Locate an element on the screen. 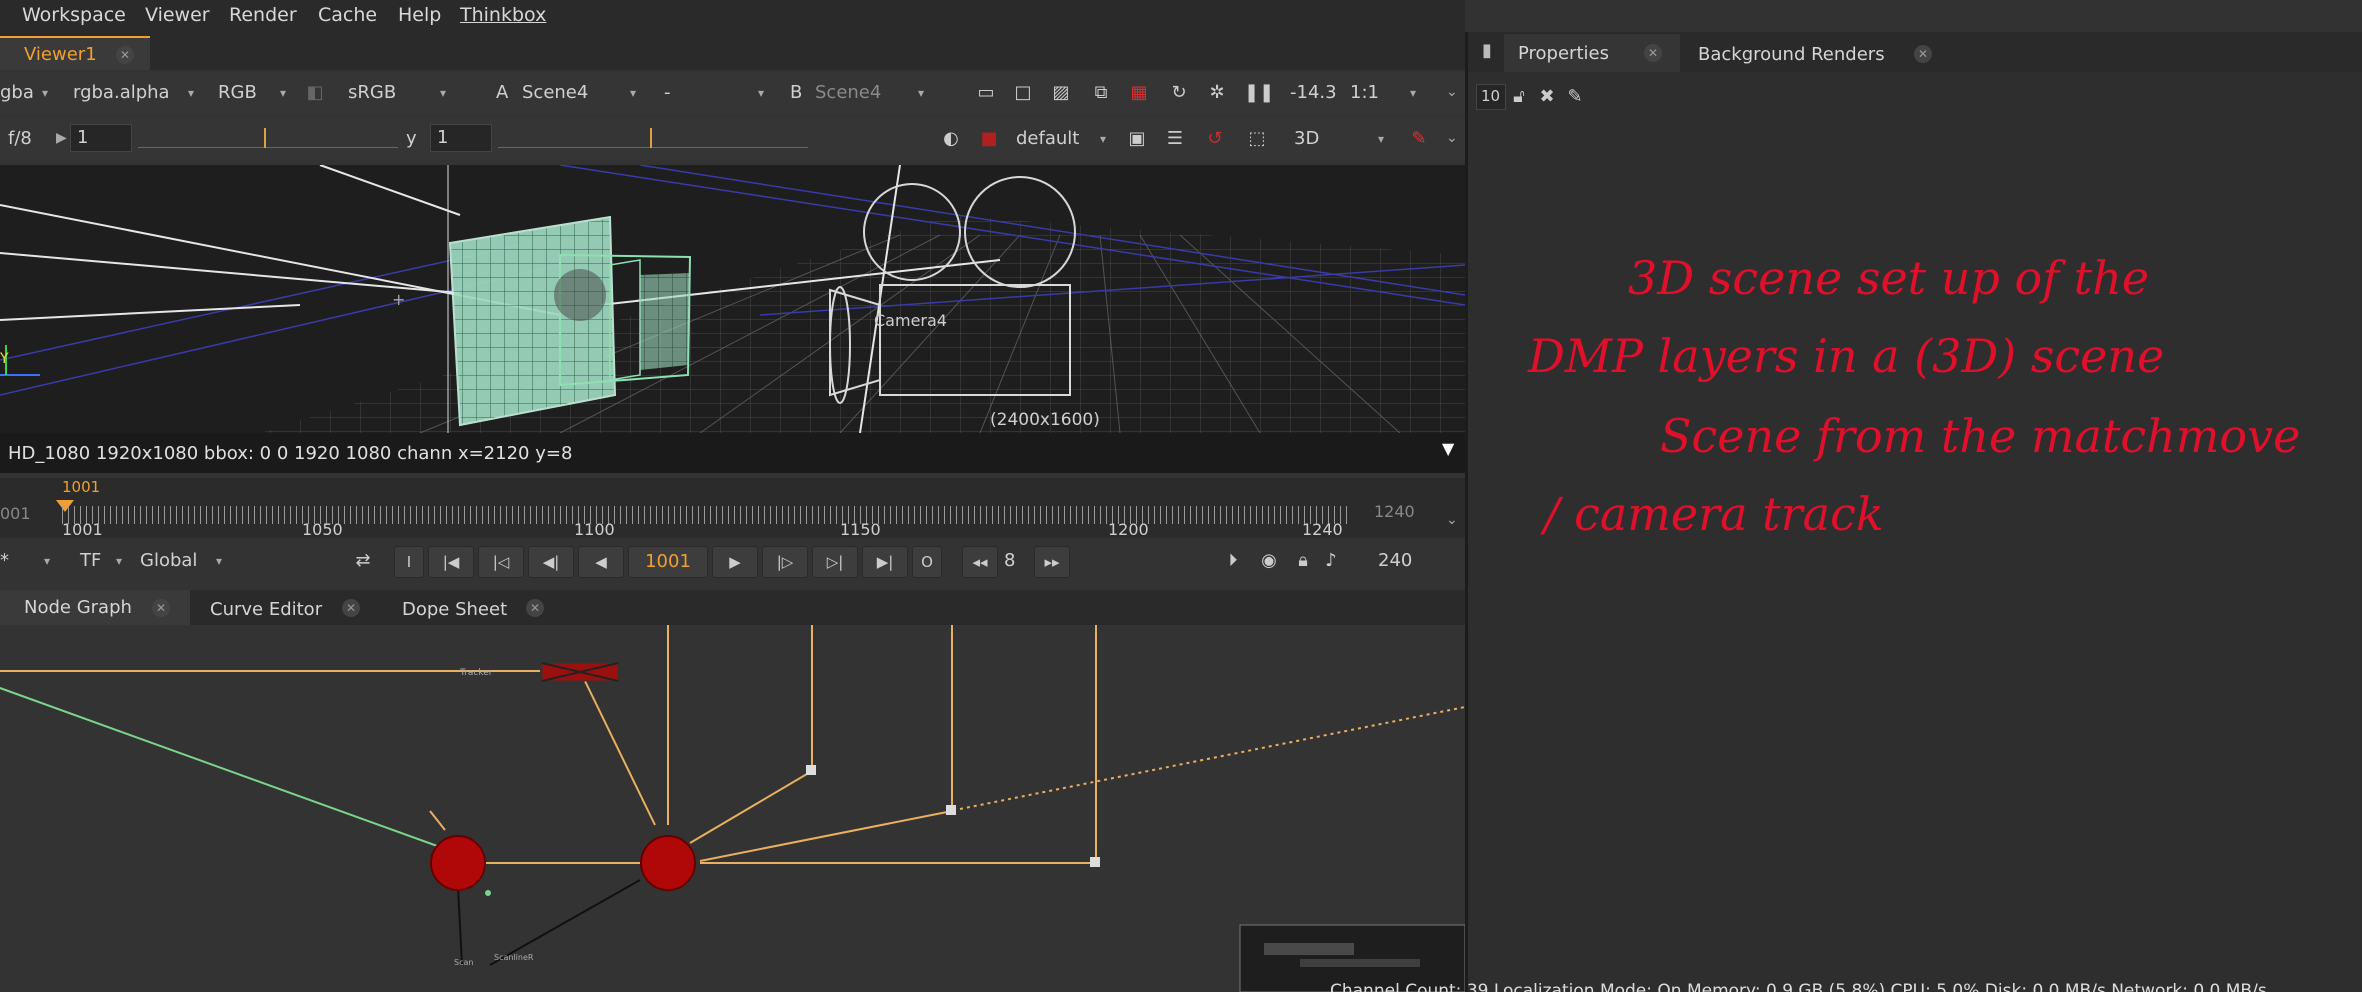  pause-icon: ❚❚ is located at coordinates (1259, 93).